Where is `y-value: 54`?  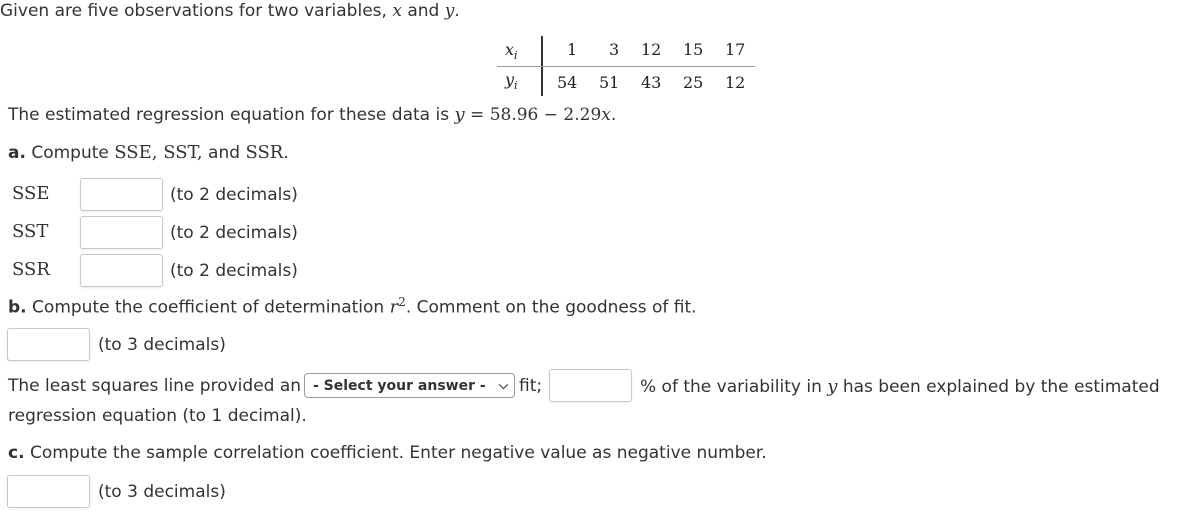
y-value: 54 is located at coordinates (567, 82).